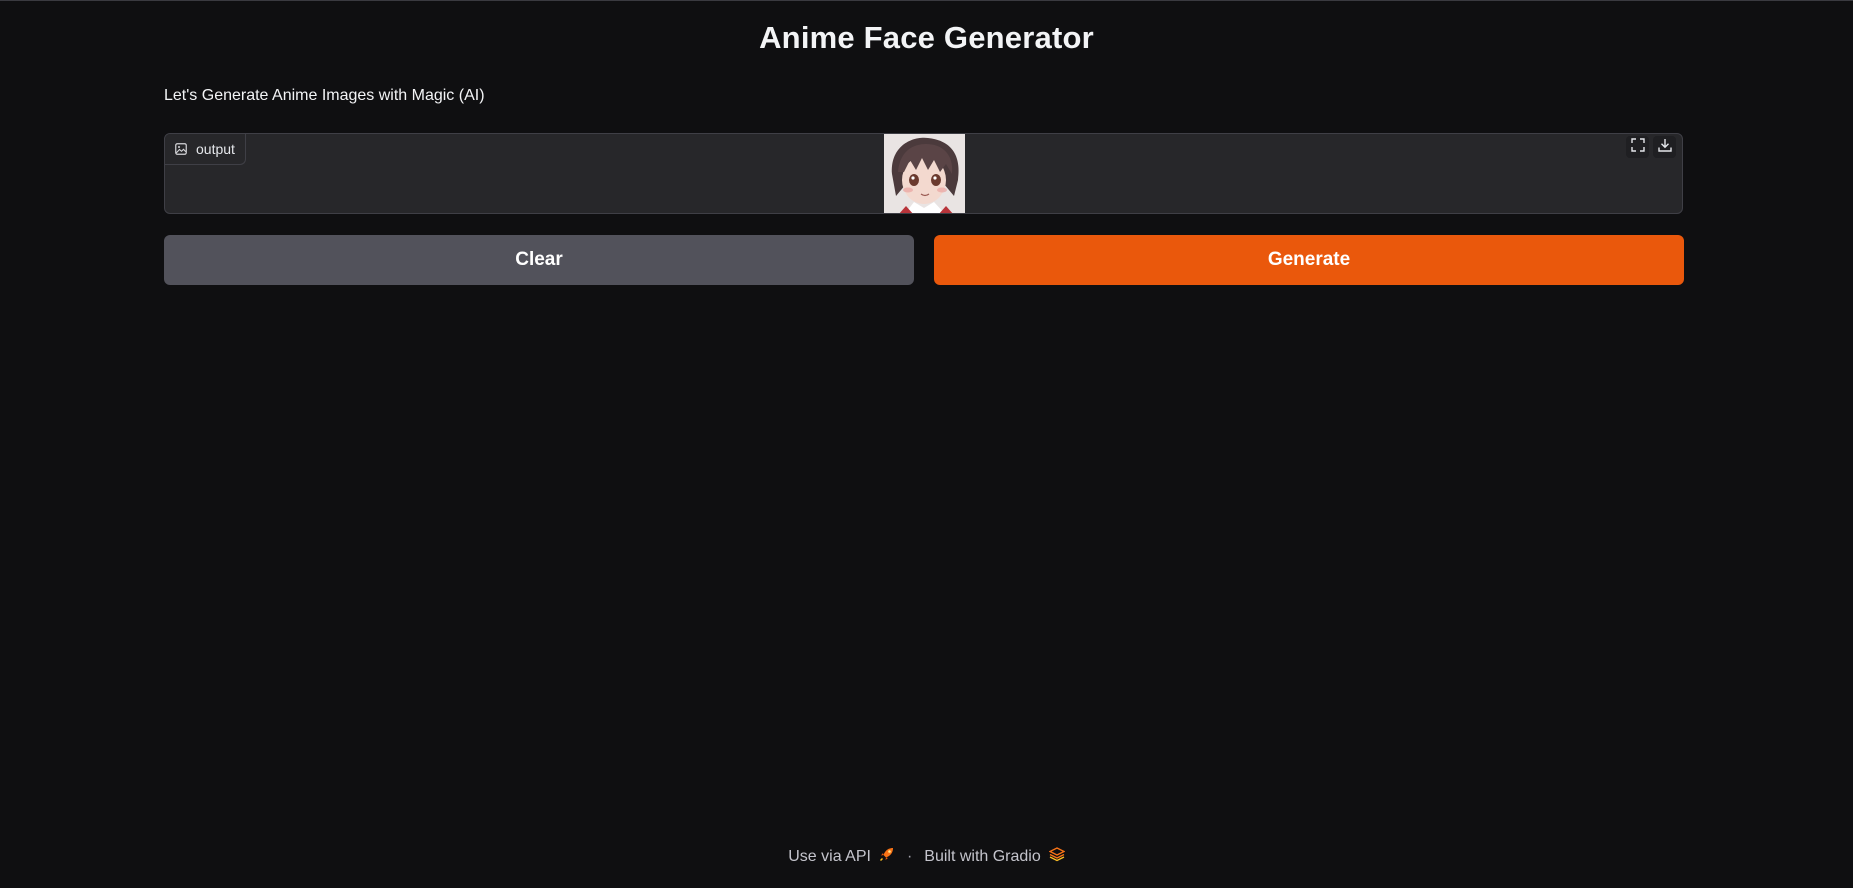 This screenshot has height=888, width=1853. I want to click on built-with-gradio-link: Built with Gradio, so click(995, 856).